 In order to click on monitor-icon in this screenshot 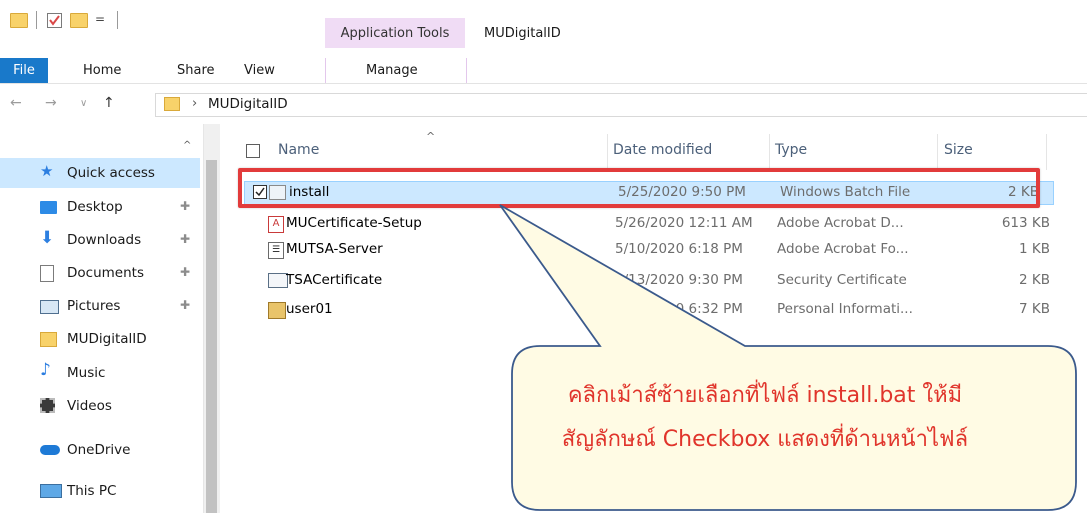, I will do `click(51, 491)`.